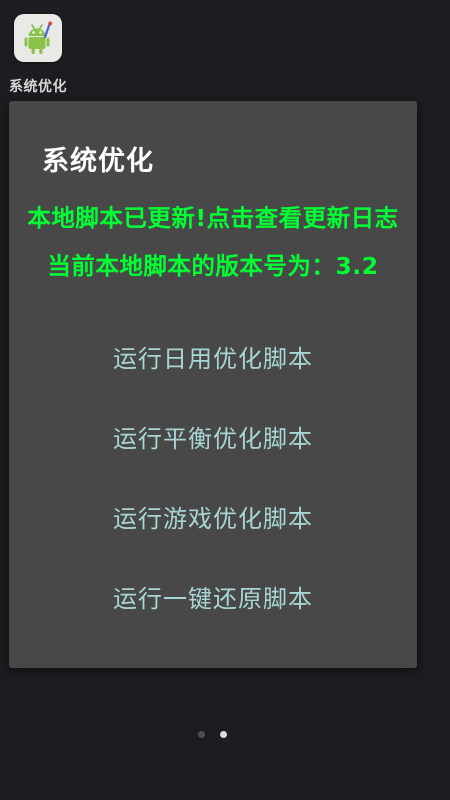  What do you see at coordinates (98, 161) in the screenshot?
I see `dialog-title: 系统优化` at bounding box center [98, 161].